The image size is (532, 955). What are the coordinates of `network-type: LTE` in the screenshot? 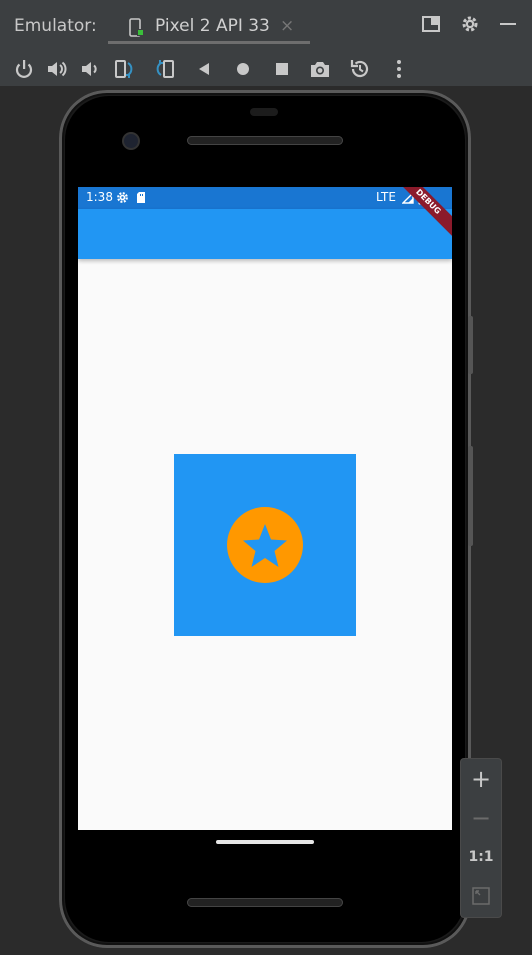 It's located at (386, 197).